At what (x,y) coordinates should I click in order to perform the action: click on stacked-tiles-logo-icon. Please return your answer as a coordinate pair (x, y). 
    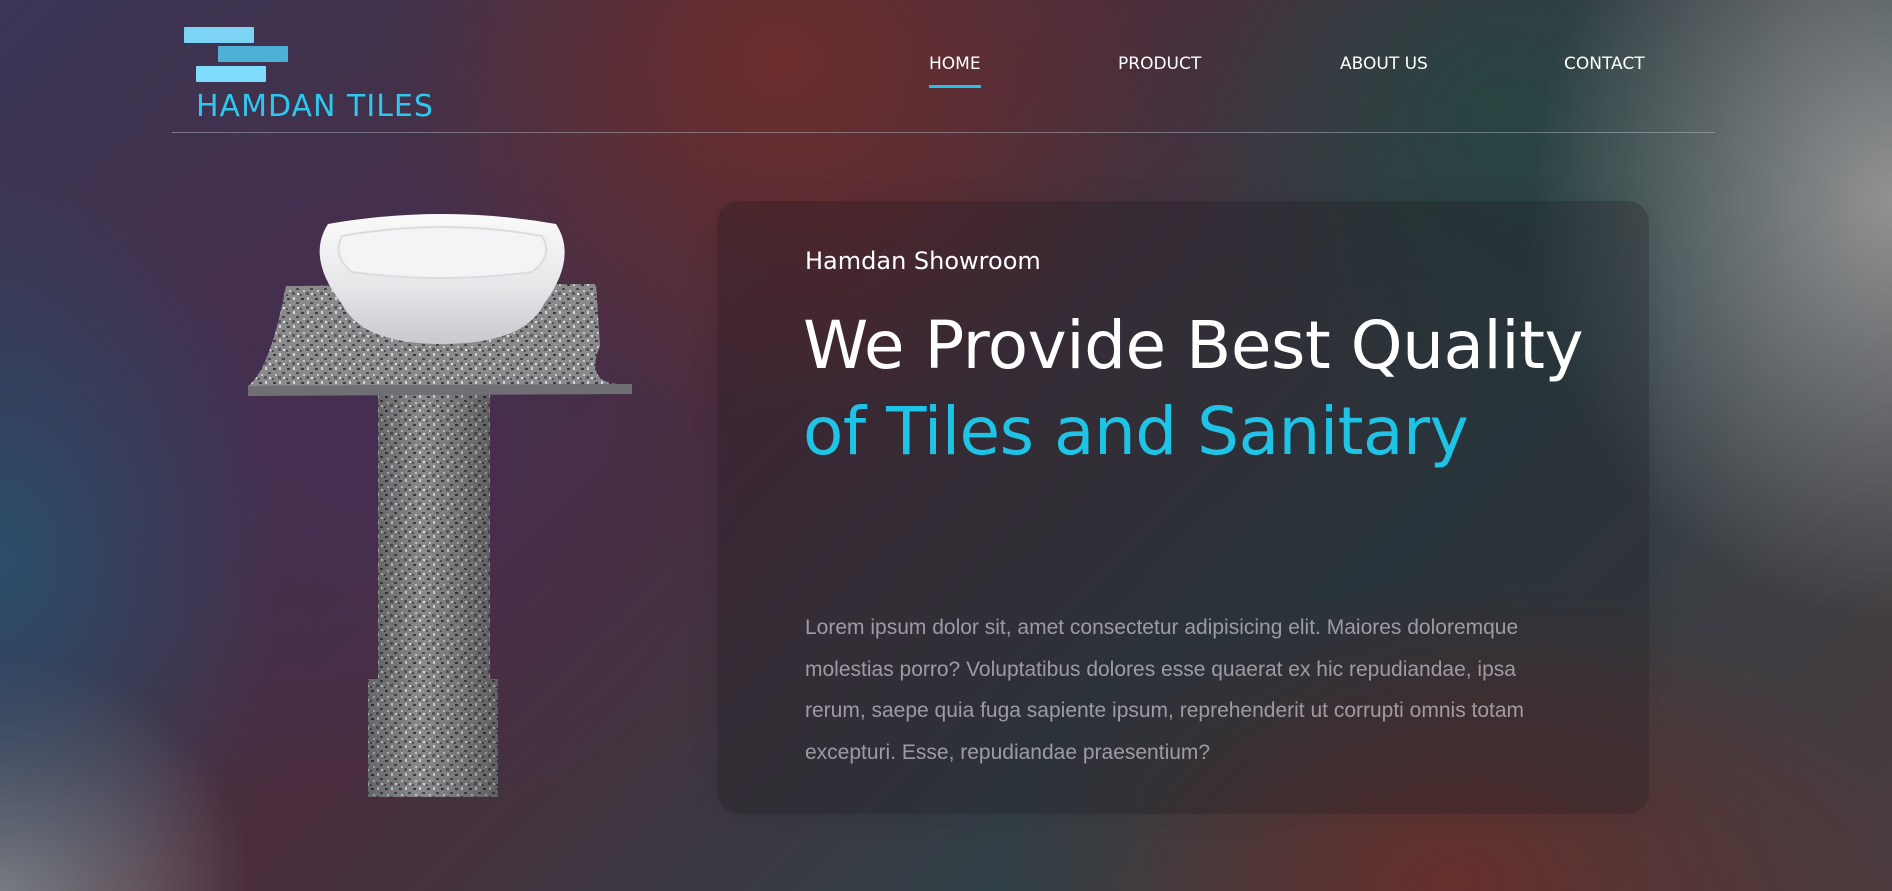
    Looking at the image, I should click on (239, 55).